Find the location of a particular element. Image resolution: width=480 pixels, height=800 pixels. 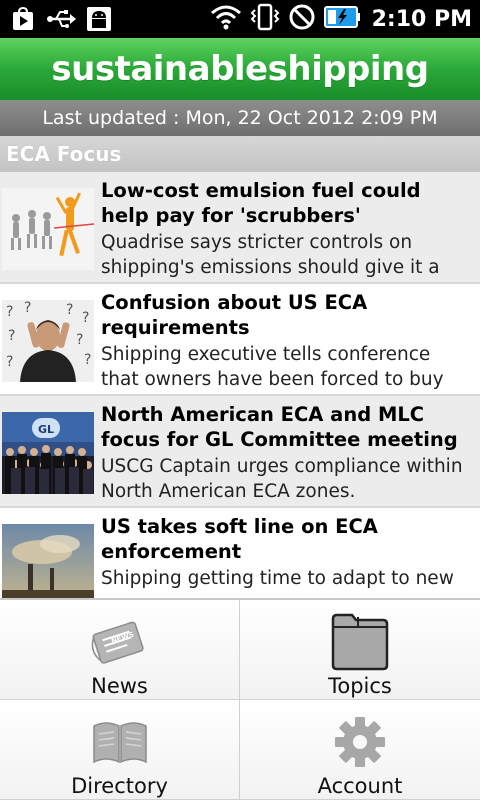

status-bar: 2:10 PM is located at coordinates (240, 19).